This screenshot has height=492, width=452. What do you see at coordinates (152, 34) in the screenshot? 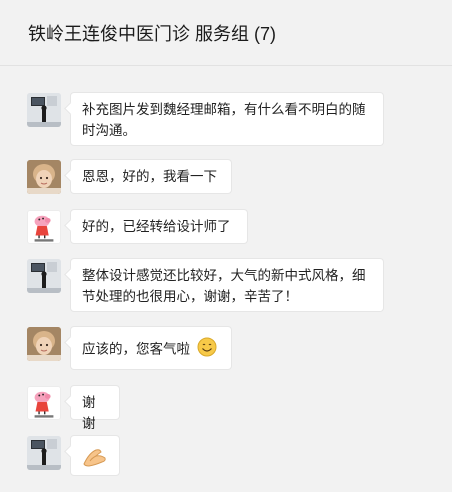
I see `chat-title: 铁岭王连俊中医门诊 服务组 (7)` at bounding box center [152, 34].